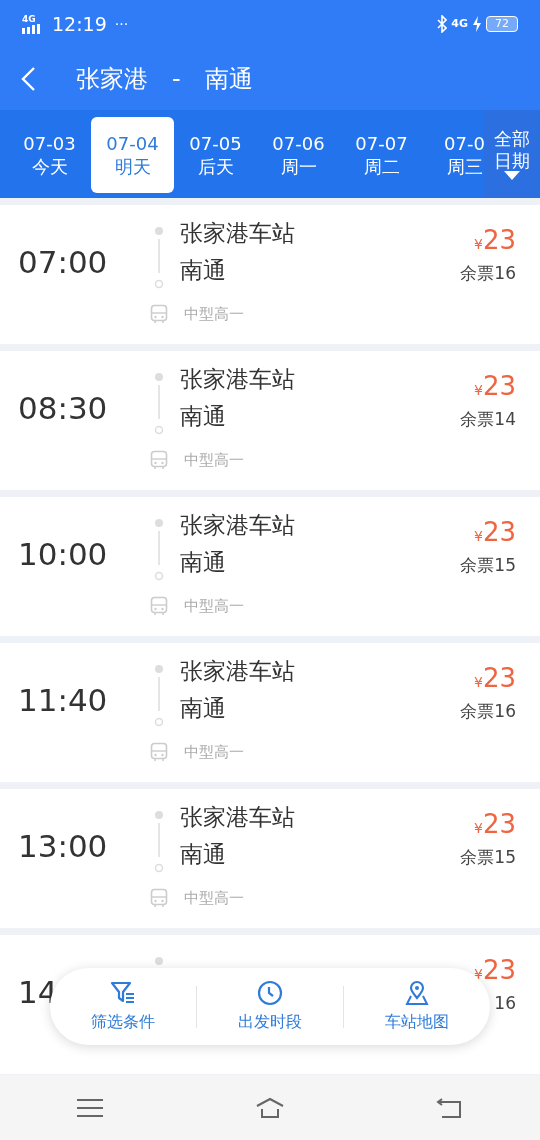 Image resolution: width=540 pixels, height=1140 pixels. I want to click on back-icon, so click(28, 79).